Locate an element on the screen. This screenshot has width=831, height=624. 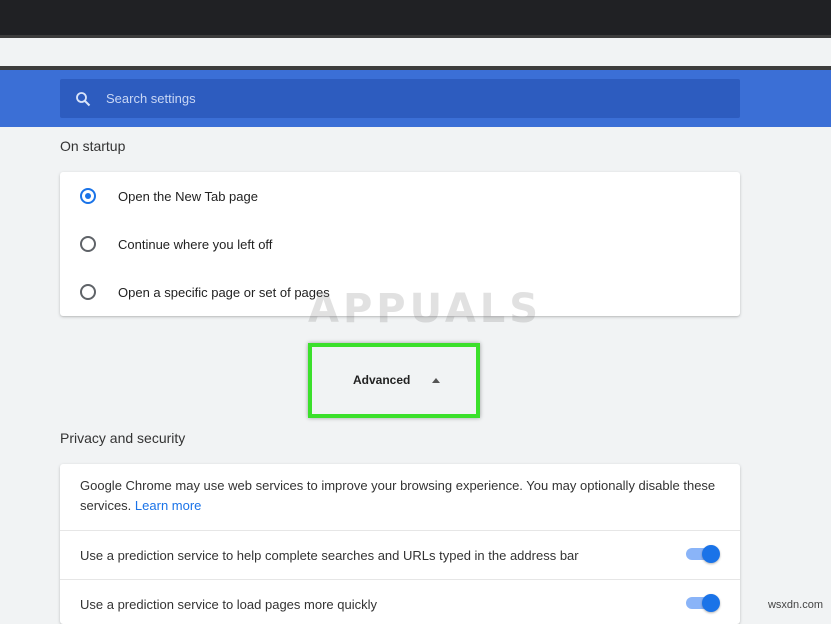
site-watermark: wsxdn.com is located at coordinates (795, 605).